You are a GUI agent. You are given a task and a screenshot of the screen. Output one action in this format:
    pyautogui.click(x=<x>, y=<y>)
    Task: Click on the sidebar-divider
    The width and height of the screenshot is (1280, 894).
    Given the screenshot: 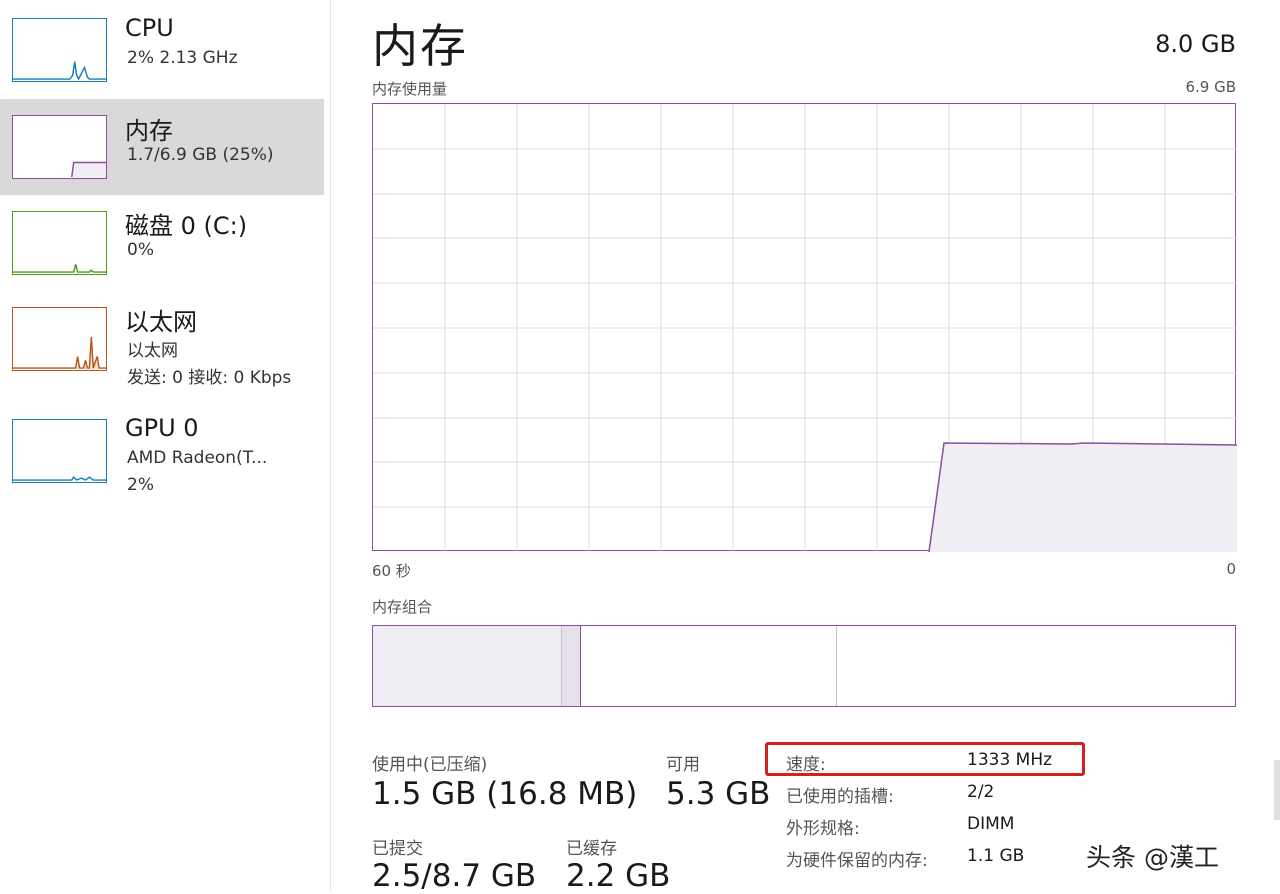 What is the action you would take?
    pyautogui.click(x=330, y=446)
    